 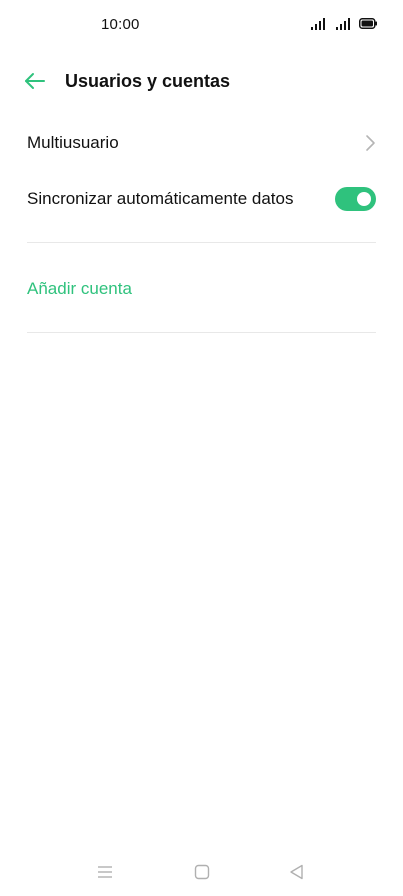 What do you see at coordinates (160, 198) in the screenshot?
I see `sync-label: Sincronizar automáticamente datos` at bounding box center [160, 198].